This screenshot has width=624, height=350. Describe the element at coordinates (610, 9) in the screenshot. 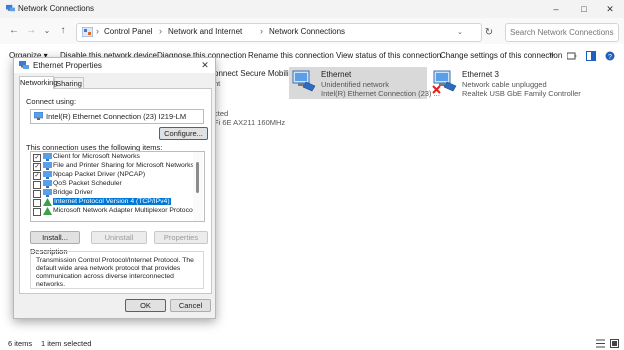

I see `close-button: ✕` at that location.